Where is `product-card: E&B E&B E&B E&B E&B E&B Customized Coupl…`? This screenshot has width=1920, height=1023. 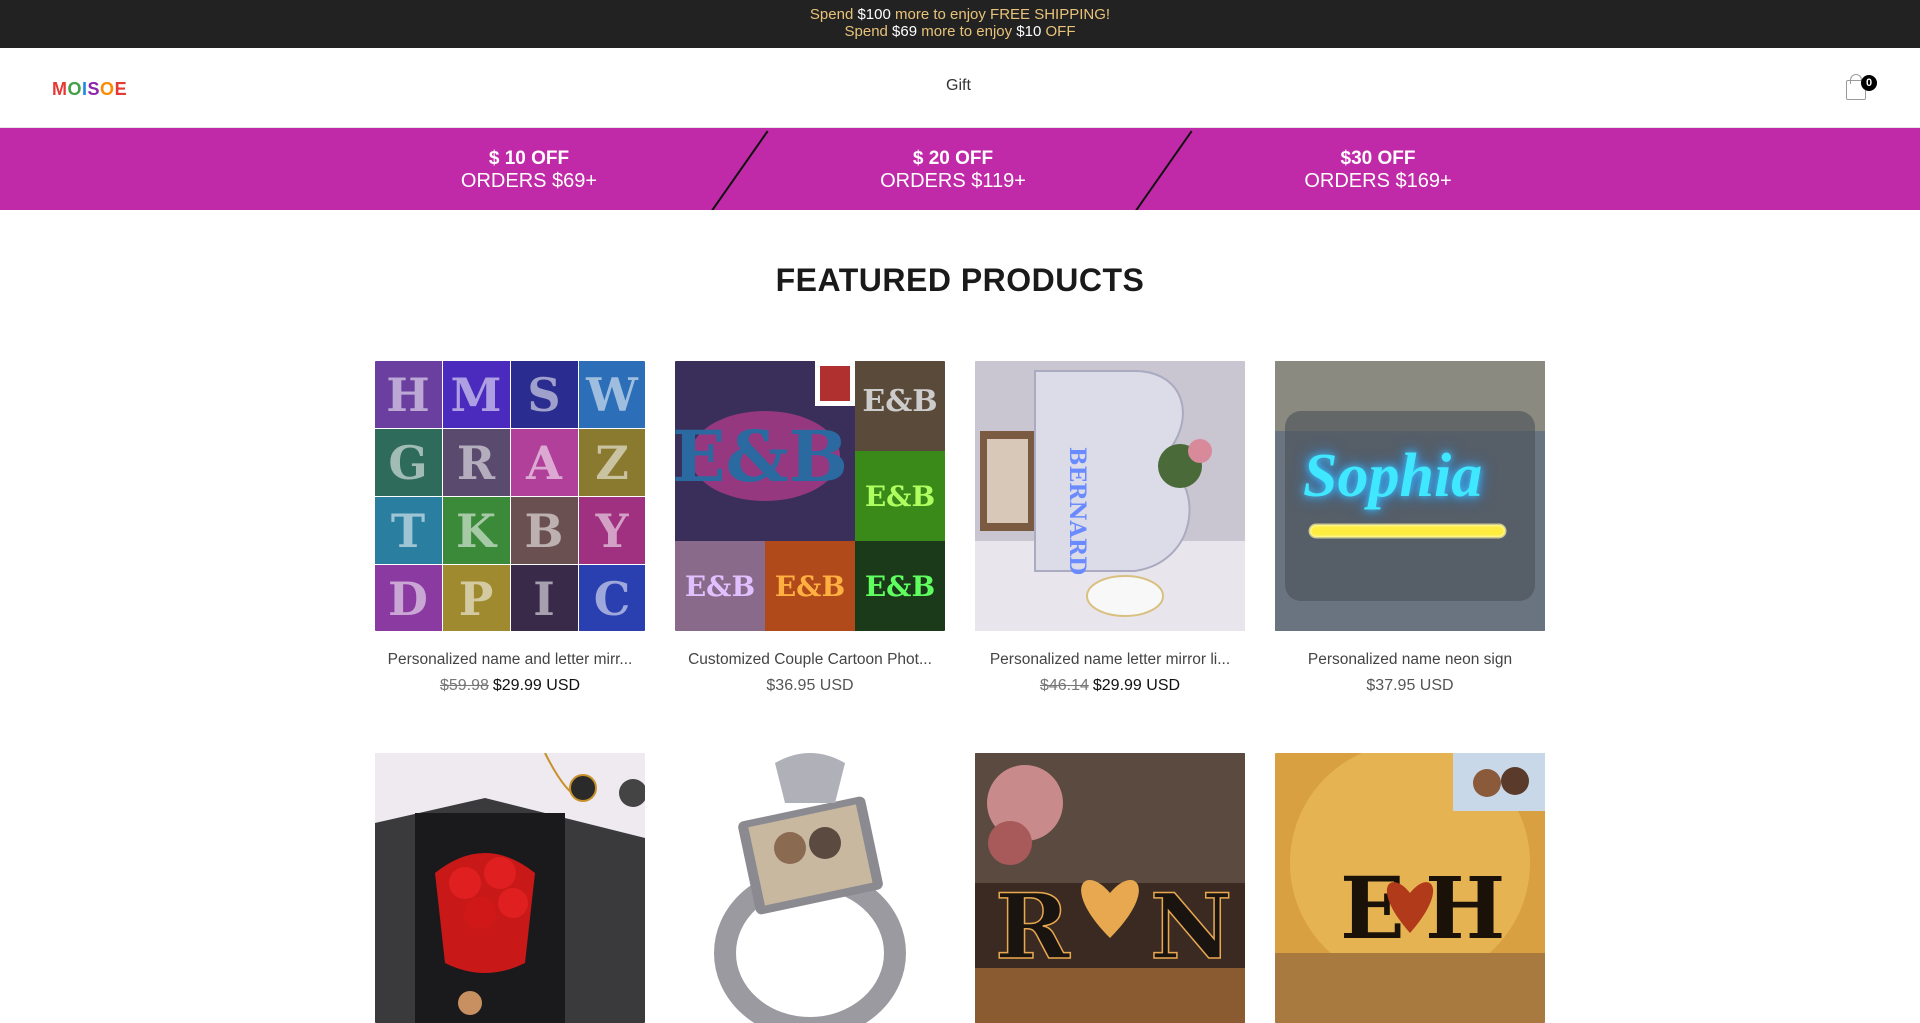
product-card: E&B E&B E&B E&B E&B E&B Customized Coupl… is located at coordinates (810, 528).